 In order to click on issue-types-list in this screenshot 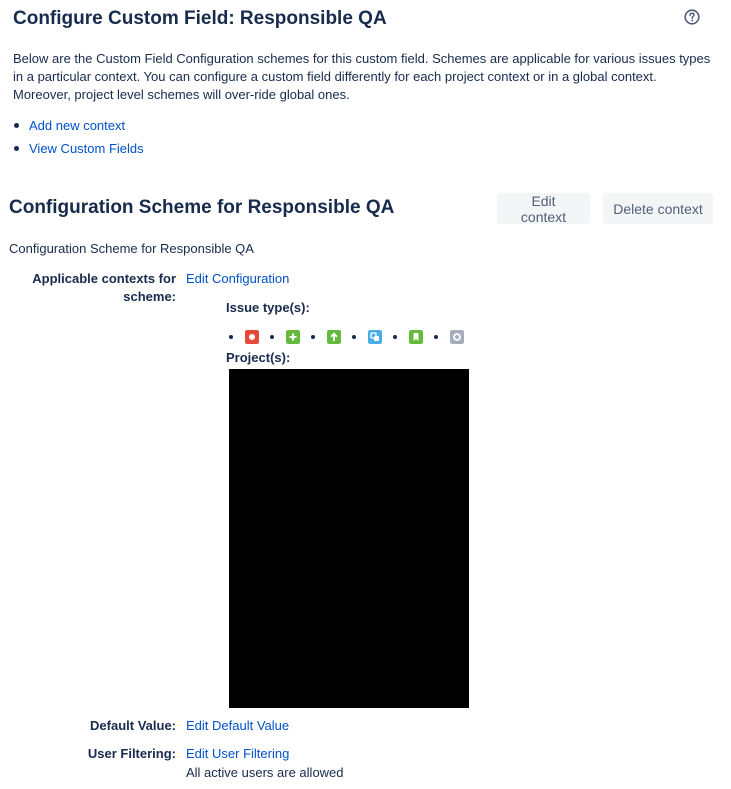, I will do `click(352, 337)`.